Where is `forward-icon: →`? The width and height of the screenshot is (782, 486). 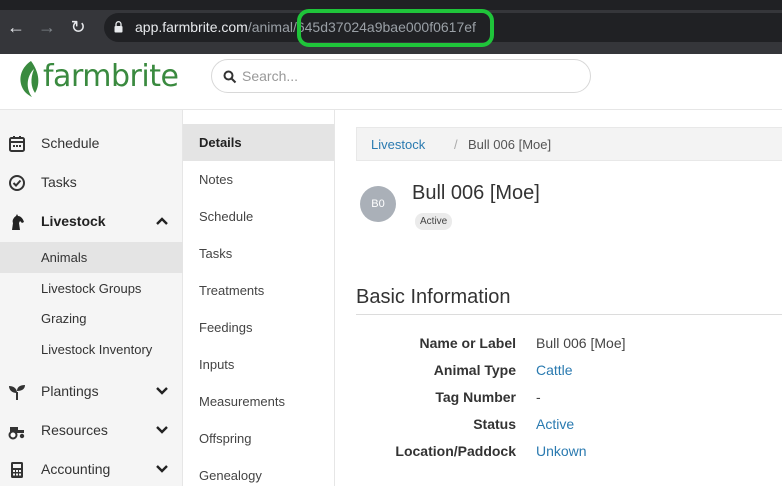 forward-icon: → is located at coordinates (47, 27).